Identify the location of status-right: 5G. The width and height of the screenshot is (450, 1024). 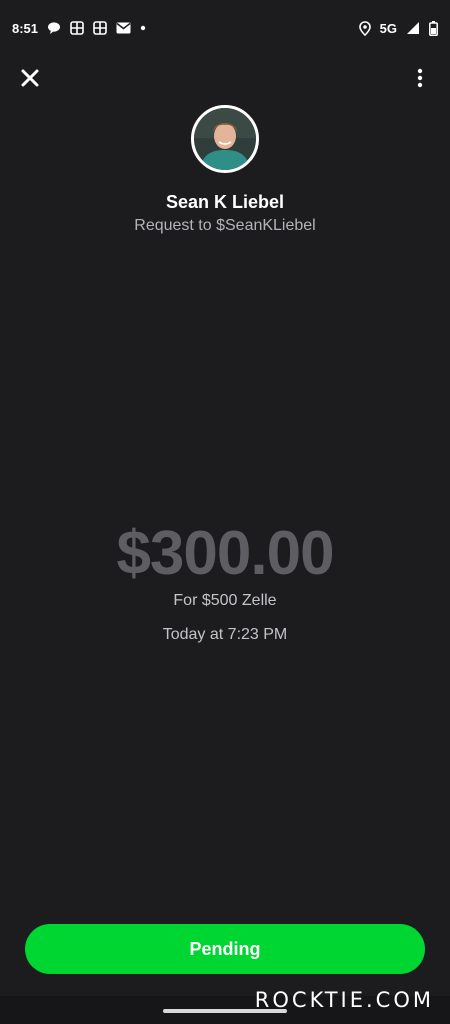
(398, 28).